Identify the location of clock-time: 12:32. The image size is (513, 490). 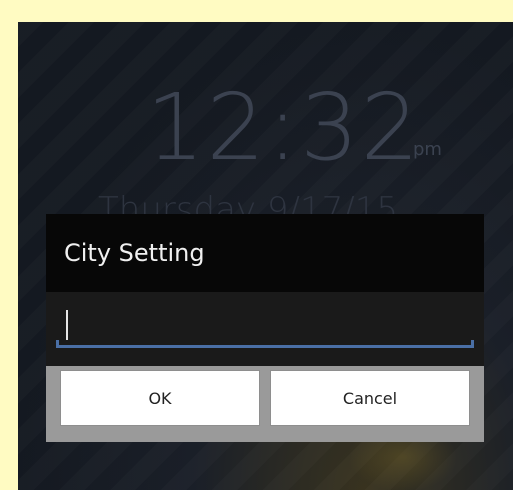
(284, 127).